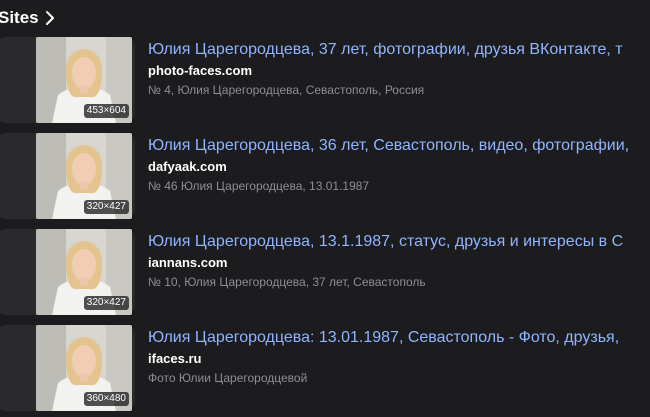 The image size is (650, 417). Describe the element at coordinates (106, 111) in the screenshot. I see `image-size-badge: 453×604` at that location.